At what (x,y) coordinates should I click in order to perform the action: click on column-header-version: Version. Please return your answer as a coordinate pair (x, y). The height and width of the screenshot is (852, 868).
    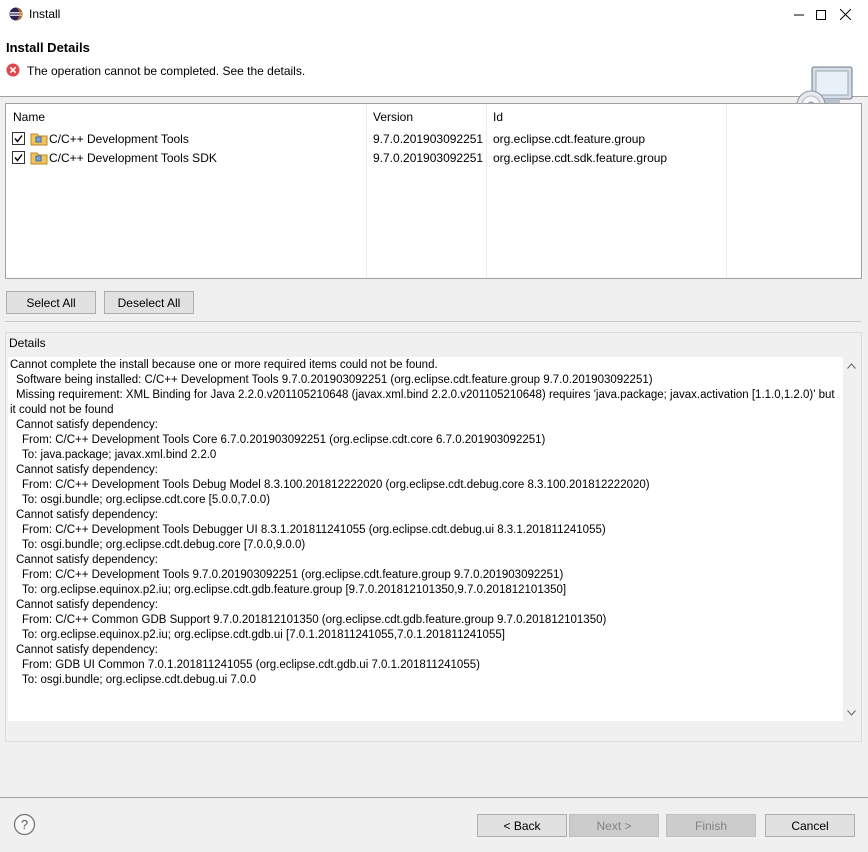
    Looking at the image, I should click on (393, 117).